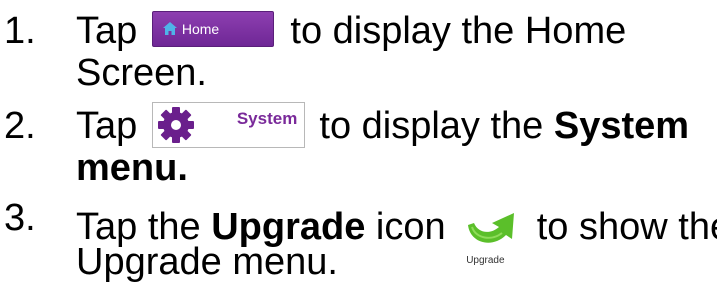 This screenshot has height=304, width=717. Describe the element at coordinates (228, 125) in the screenshot. I see `system-button: System` at that location.